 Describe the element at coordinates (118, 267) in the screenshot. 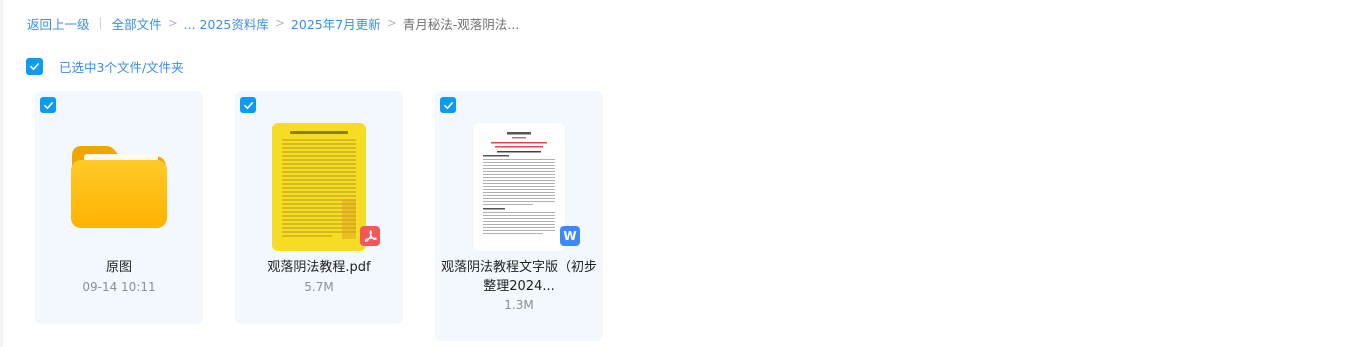

I see `file-name: 原图` at that location.